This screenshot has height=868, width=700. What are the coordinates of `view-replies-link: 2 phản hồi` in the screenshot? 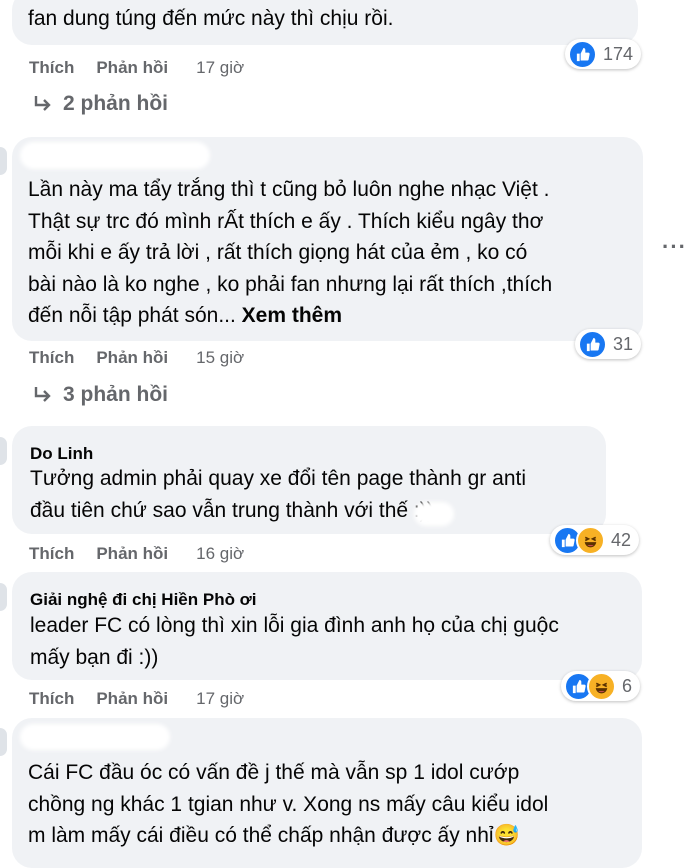 It's located at (100, 104).